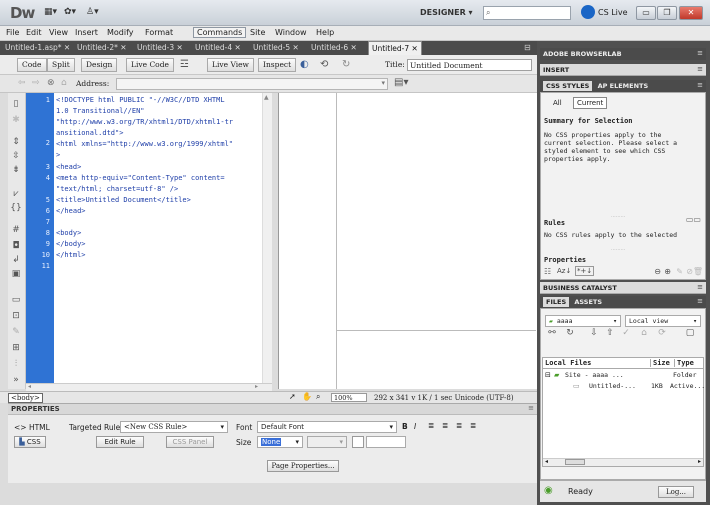  Describe the element at coordinates (16, 104) in the screenshot. I see `open-documents-icon: ▯` at that location.